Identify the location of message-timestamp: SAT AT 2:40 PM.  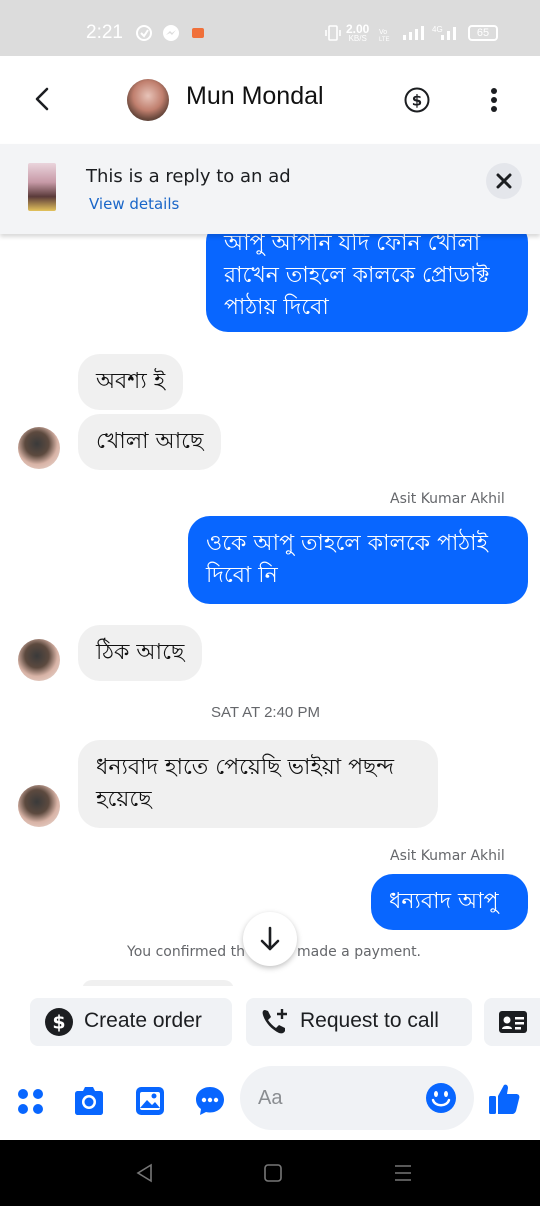
(265, 712).